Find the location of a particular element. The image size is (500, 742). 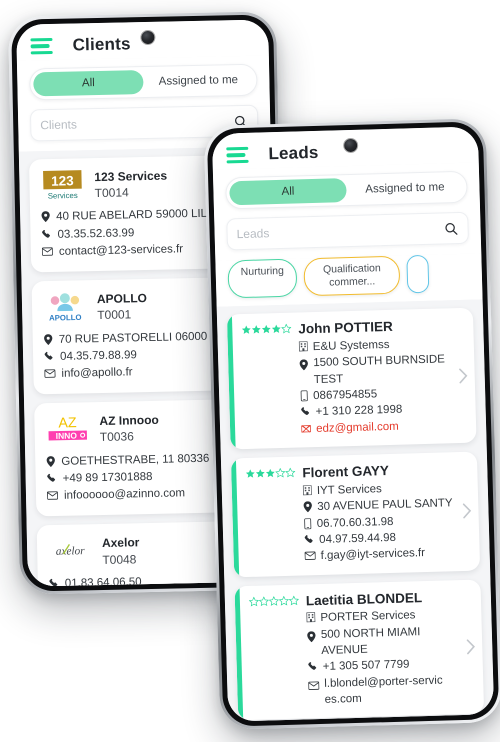

client-code: T0048 is located at coordinates (119, 559).